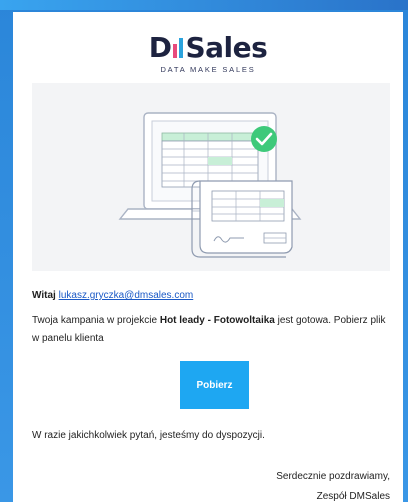 Image resolution: width=408 pixels, height=502 pixels. What do you see at coordinates (96, 320) in the screenshot?
I see `message-part-1: Twoja kampania w projekcie` at bounding box center [96, 320].